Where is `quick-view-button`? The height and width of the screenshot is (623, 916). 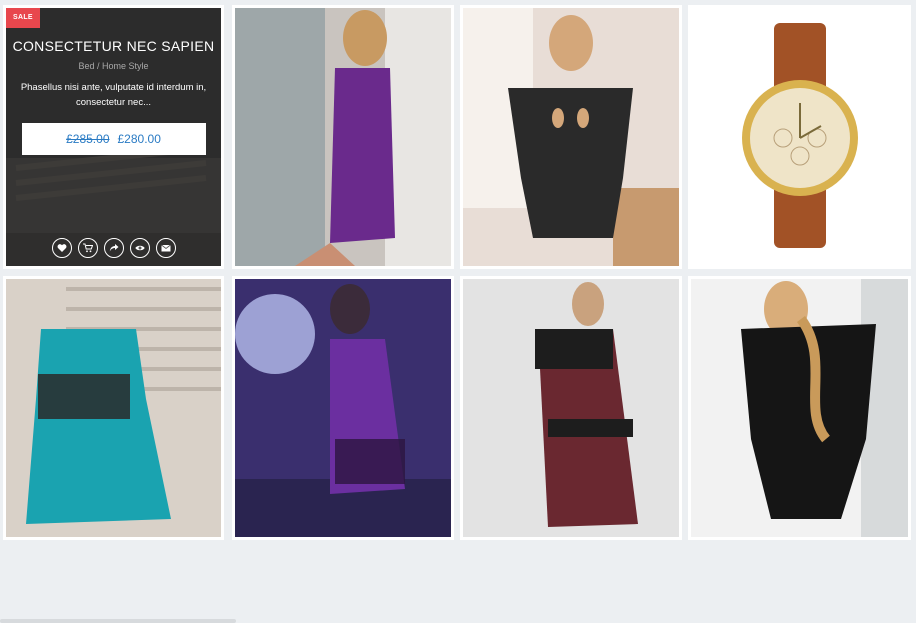 quick-view-button is located at coordinates (139, 248).